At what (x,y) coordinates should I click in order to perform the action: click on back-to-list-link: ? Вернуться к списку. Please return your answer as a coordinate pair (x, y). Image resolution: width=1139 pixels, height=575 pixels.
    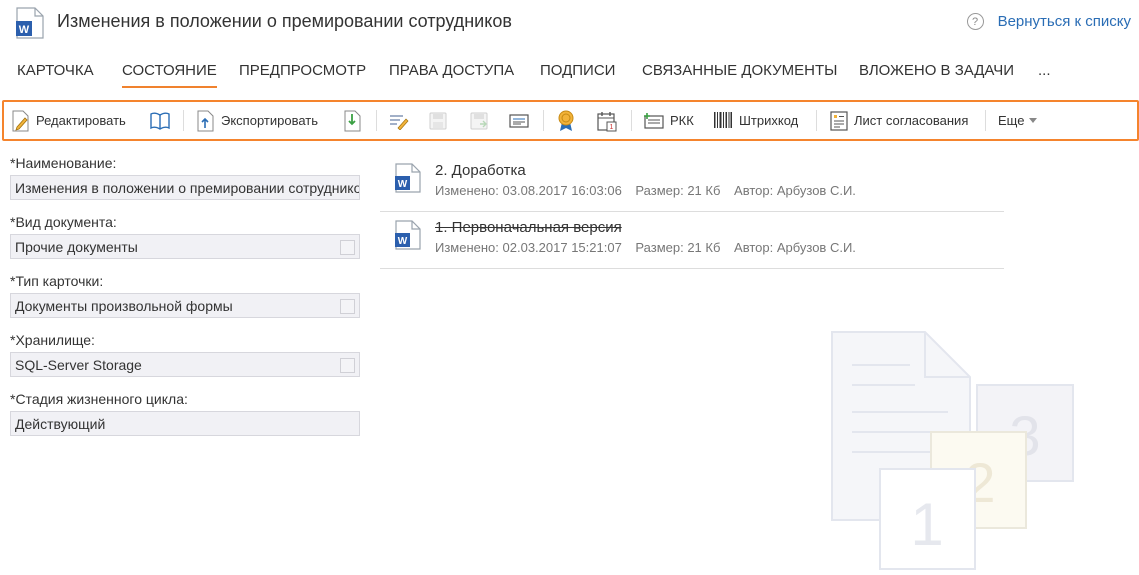
    Looking at the image, I should click on (1048, 21).